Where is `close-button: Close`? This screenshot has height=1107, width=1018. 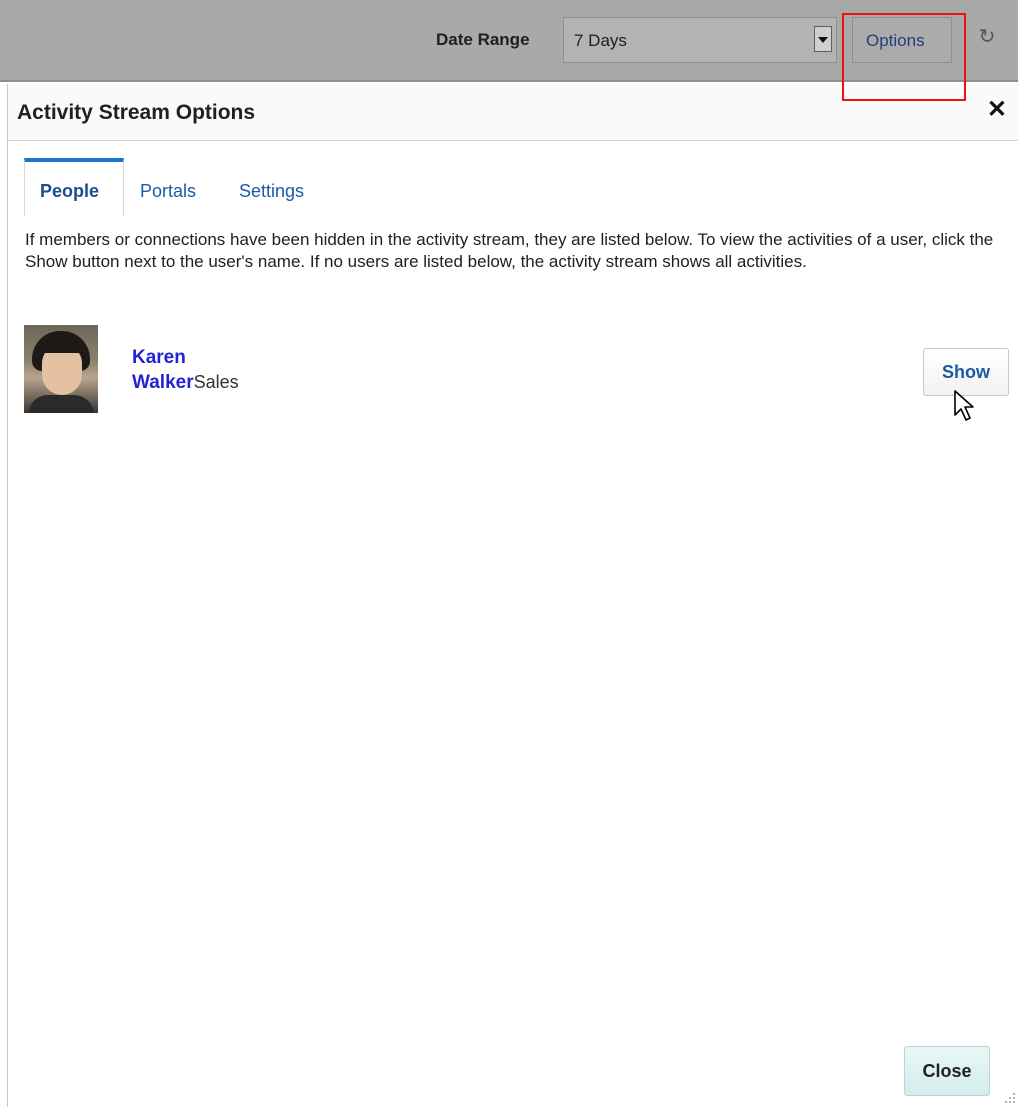
close-button: Close is located at coordinates (947, 1071).